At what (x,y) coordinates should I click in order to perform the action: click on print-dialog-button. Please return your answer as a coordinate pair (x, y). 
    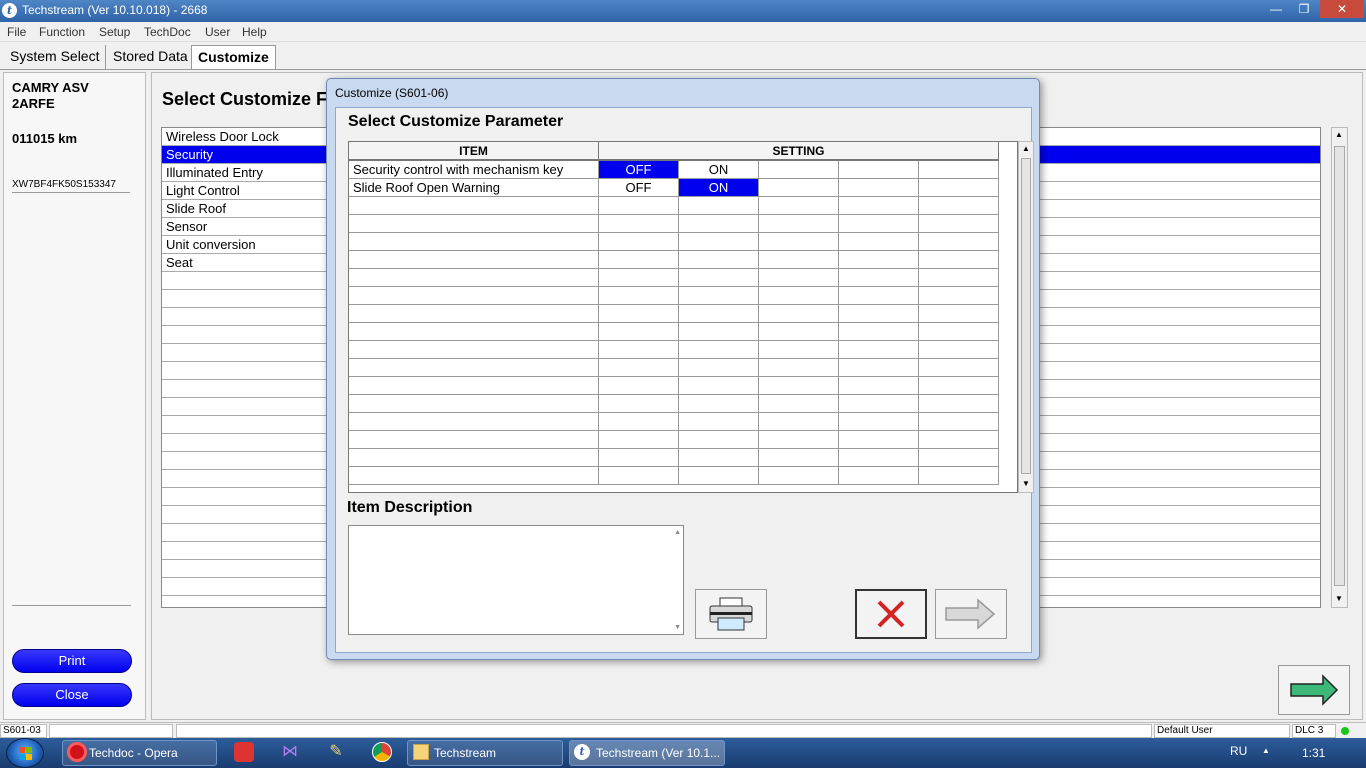
    Looking at the image, I should click on (731, 614).